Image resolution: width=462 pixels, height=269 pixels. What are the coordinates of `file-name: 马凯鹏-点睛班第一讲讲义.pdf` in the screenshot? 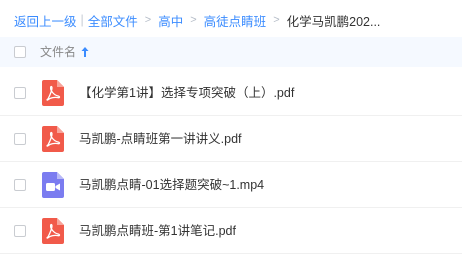 It's located at (160, 139).